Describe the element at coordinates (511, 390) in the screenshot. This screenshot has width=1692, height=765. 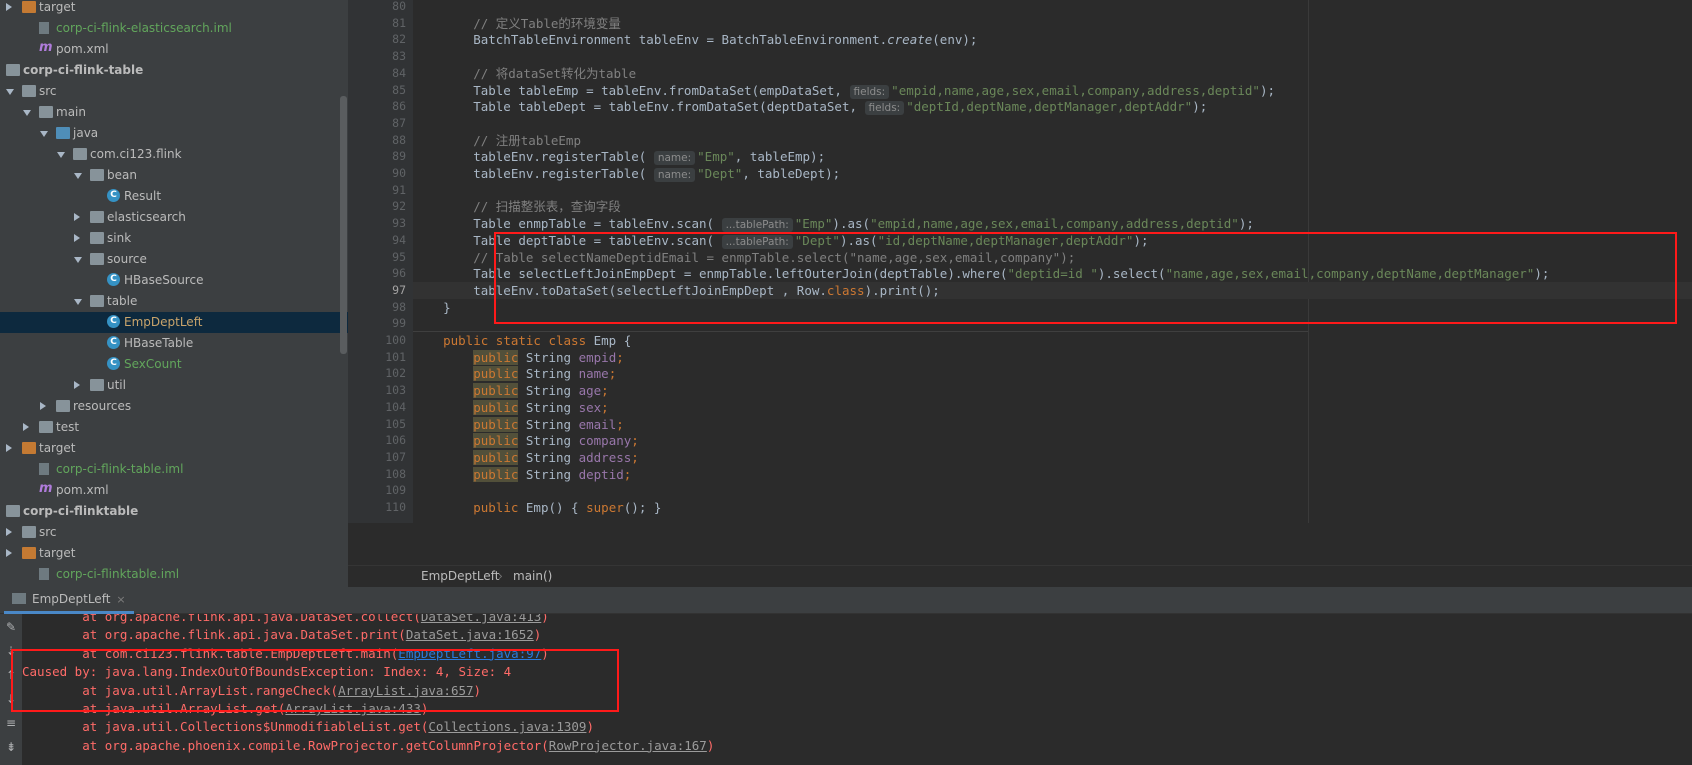
I see `code-line: public String age;` at that location.